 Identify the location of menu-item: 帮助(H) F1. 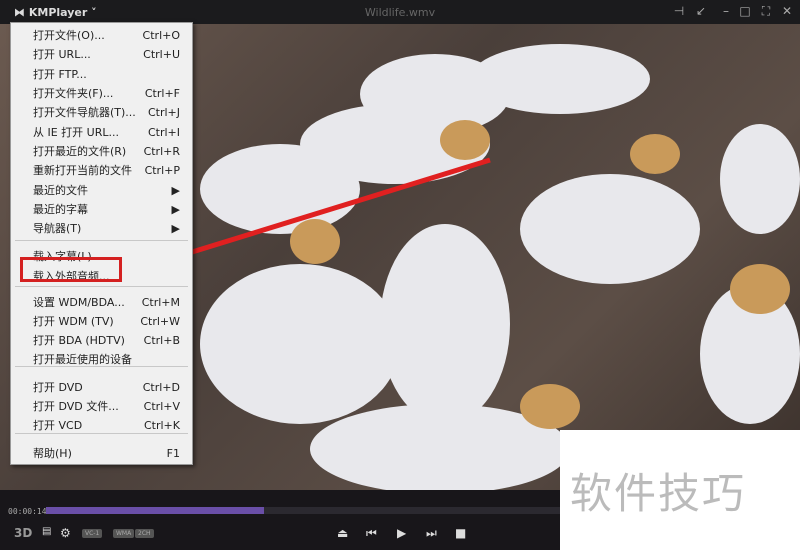
(101, 453).